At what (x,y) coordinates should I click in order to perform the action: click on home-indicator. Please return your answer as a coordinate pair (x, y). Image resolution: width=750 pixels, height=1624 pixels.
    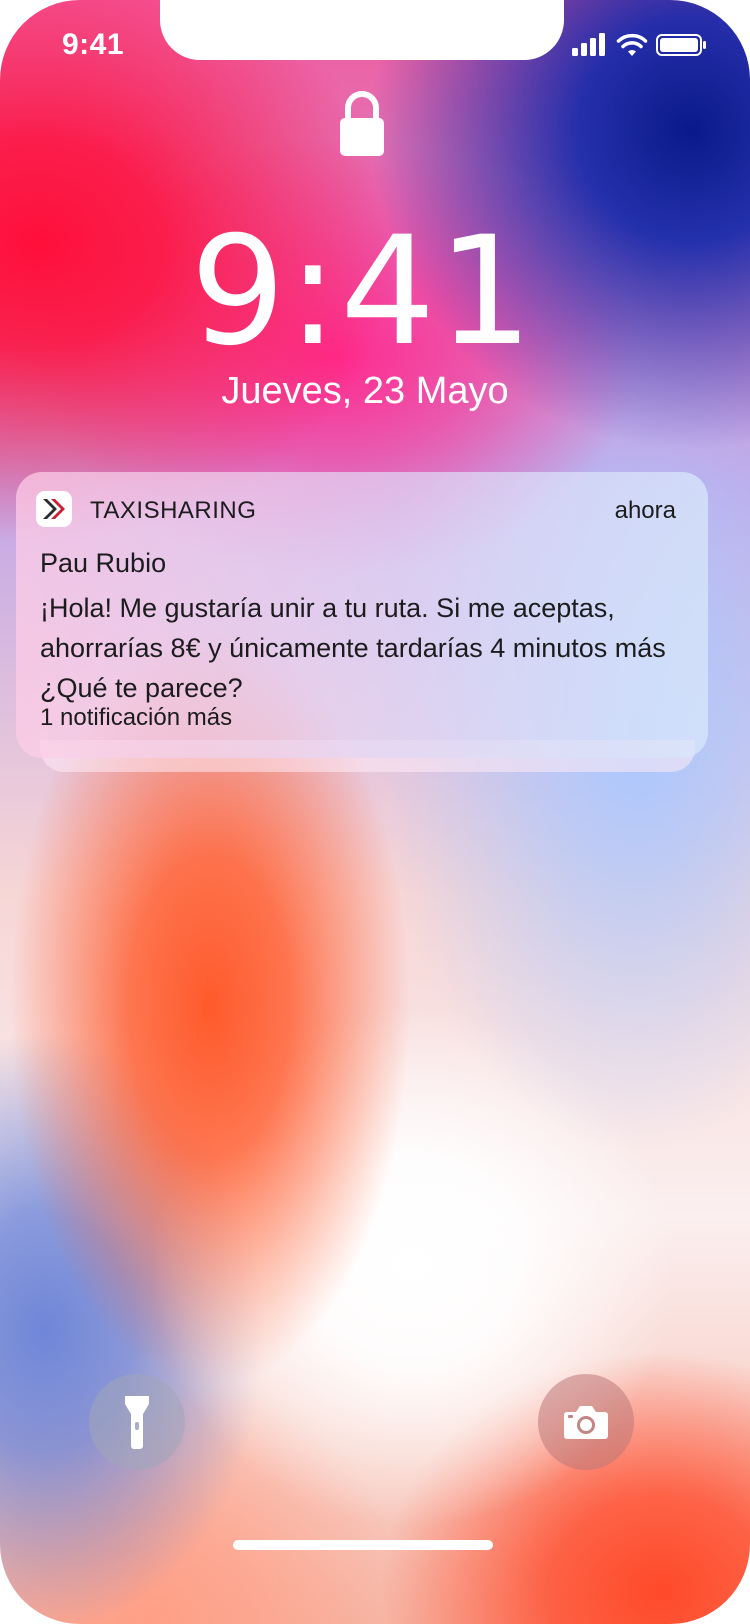
    Looking at the image, I should click on (363, 1545).